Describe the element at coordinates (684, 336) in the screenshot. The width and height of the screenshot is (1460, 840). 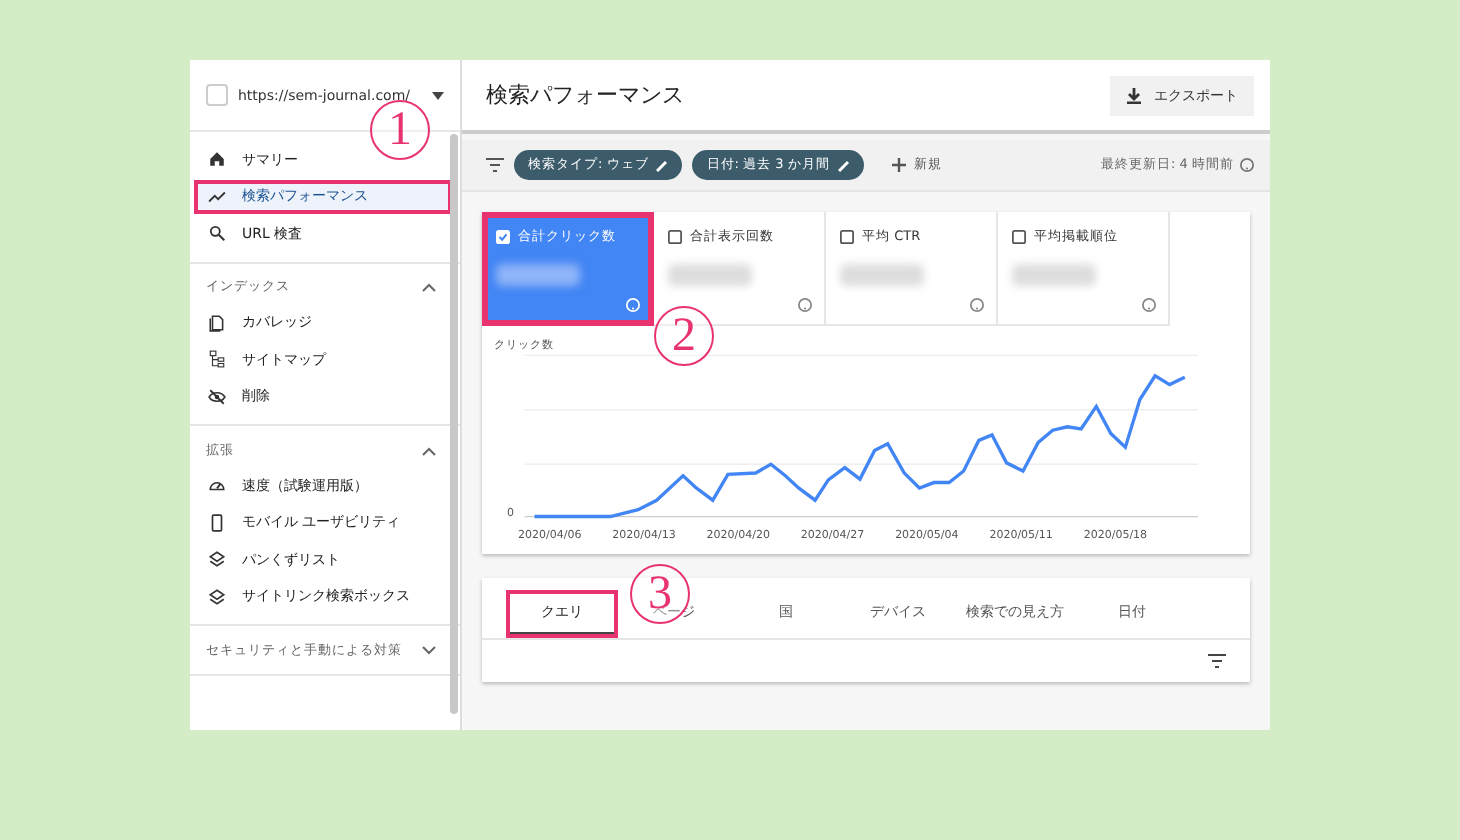
I see `step-number-callout: 2` at that location.